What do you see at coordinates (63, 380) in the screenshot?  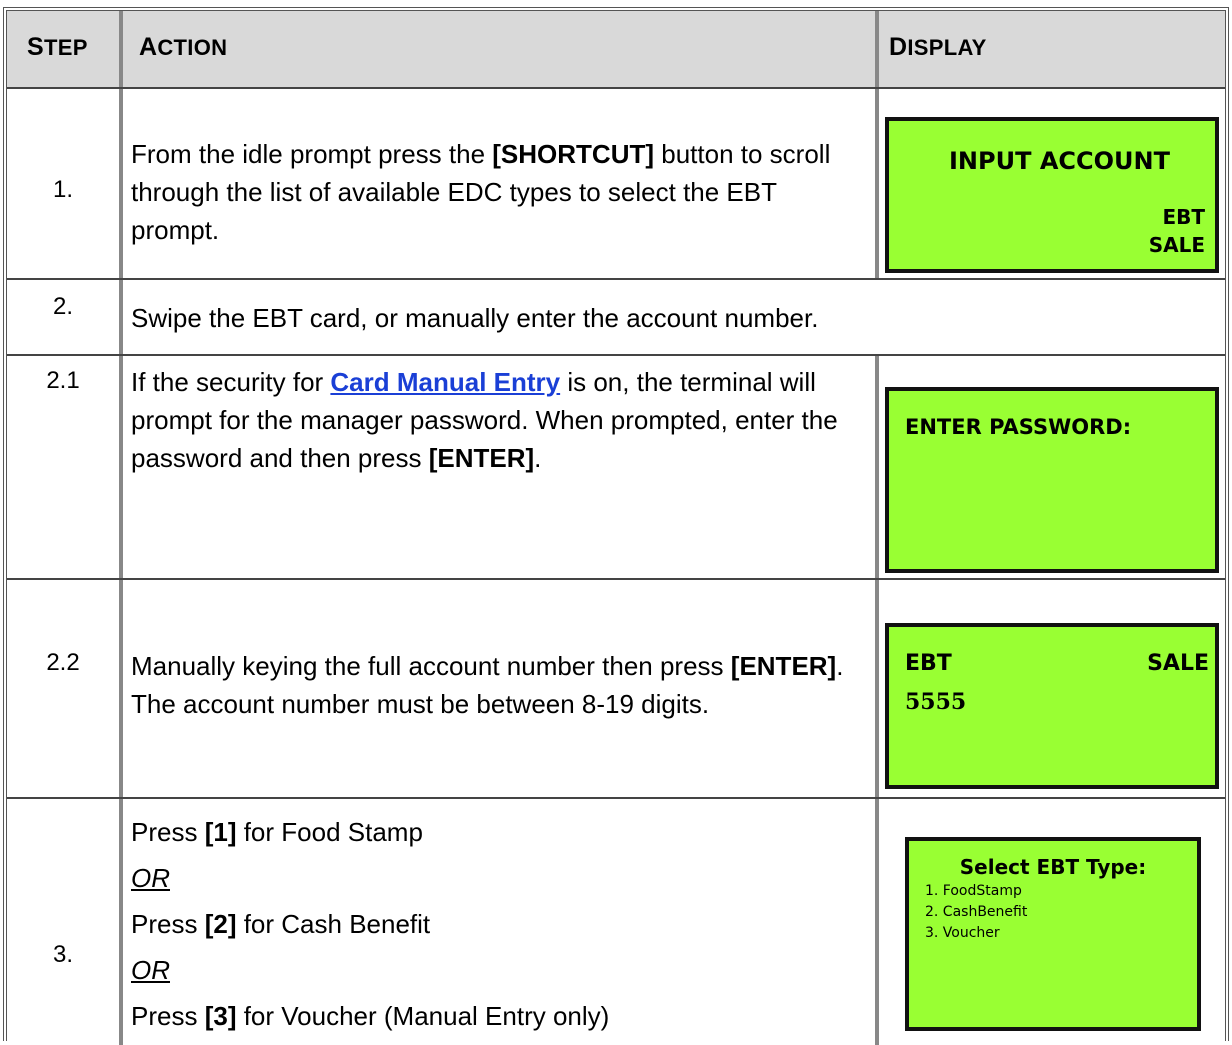 I see `step-number: 2.1` at bounding box center [63, 380].